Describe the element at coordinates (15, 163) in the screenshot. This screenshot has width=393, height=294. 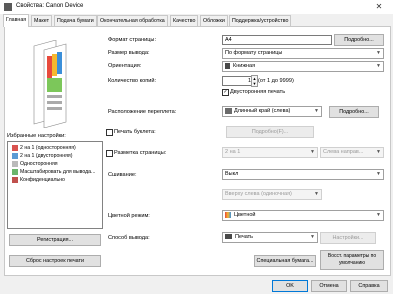
I see `page-icon` at that location.